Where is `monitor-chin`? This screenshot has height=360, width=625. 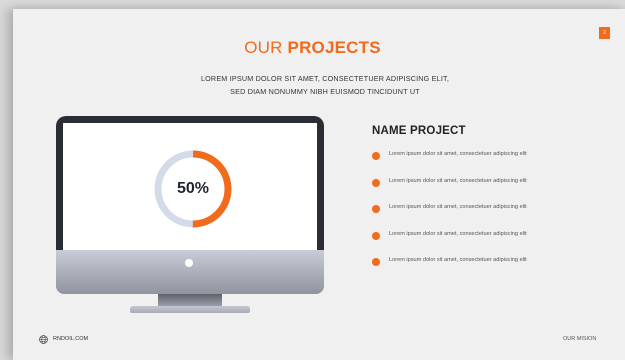
monitor-chin is located at coordinates (190, 272).